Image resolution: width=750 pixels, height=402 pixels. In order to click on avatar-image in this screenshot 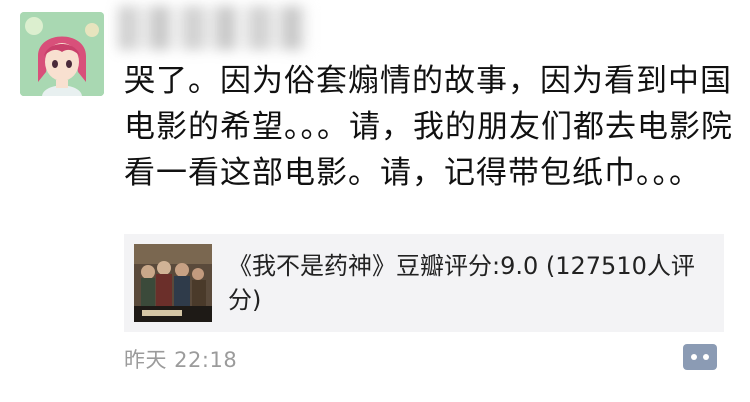, I will do `click(62, 54)`.